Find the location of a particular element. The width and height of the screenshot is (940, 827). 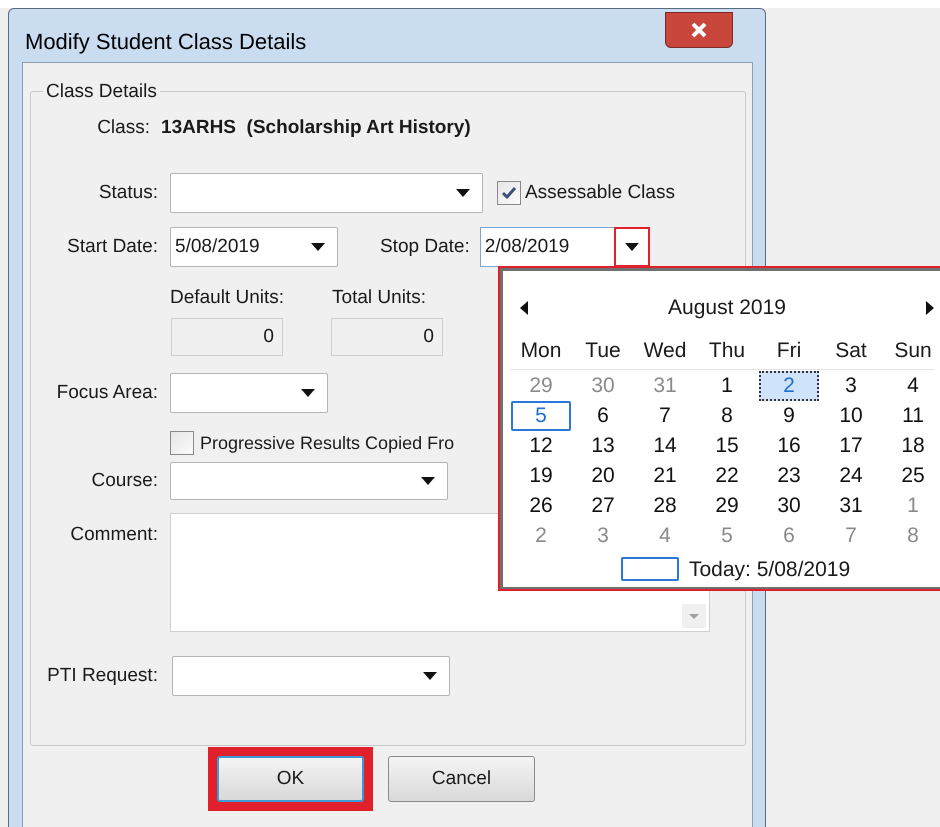

calendar-day: 5 is located at coordinates (541, 415).